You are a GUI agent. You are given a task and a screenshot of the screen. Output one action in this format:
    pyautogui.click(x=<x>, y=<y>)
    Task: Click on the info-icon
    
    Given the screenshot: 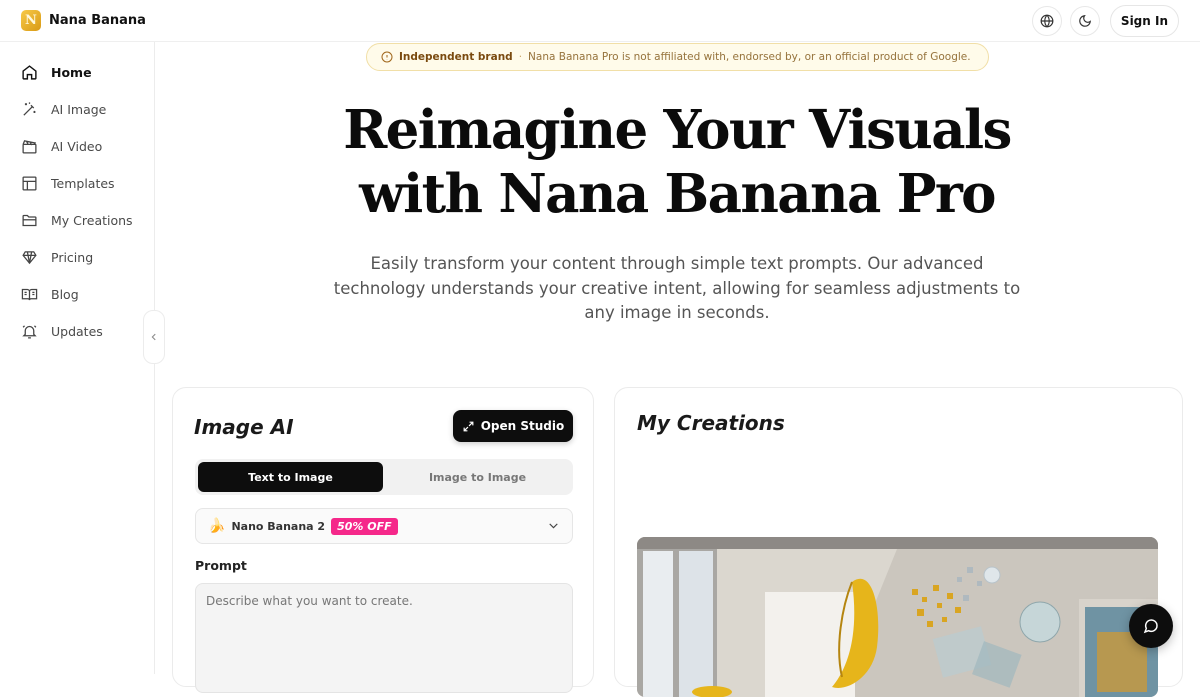 What is the action you would take?
    pyautogui.click(x=387, y=57)
    